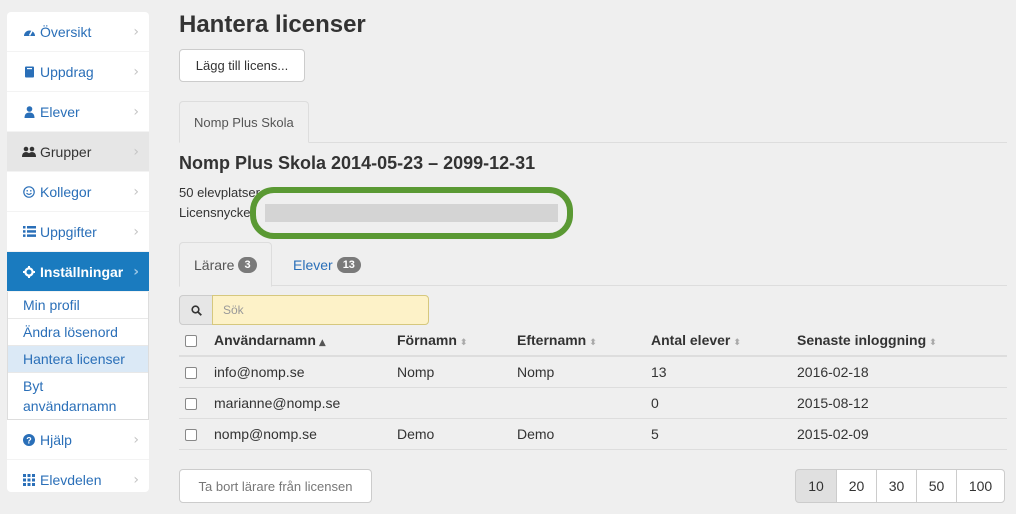 This screenshot has height=514, width=1016. What do you see at coordinates (29, 112) in the screenshot?
I see `user-icon` at bounding box center [29, 112].